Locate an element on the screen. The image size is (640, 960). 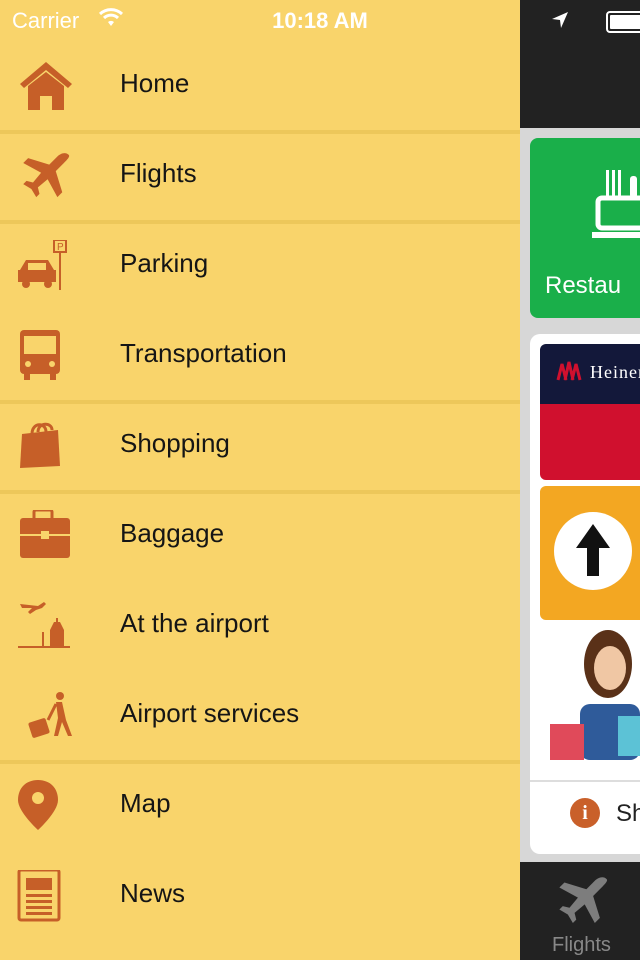
home-icon is located at coordinates (46, 86).